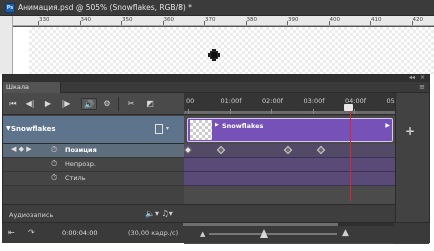 The image size is (434, 251). I want to click on ruler-label: 350, so click(127, 20).